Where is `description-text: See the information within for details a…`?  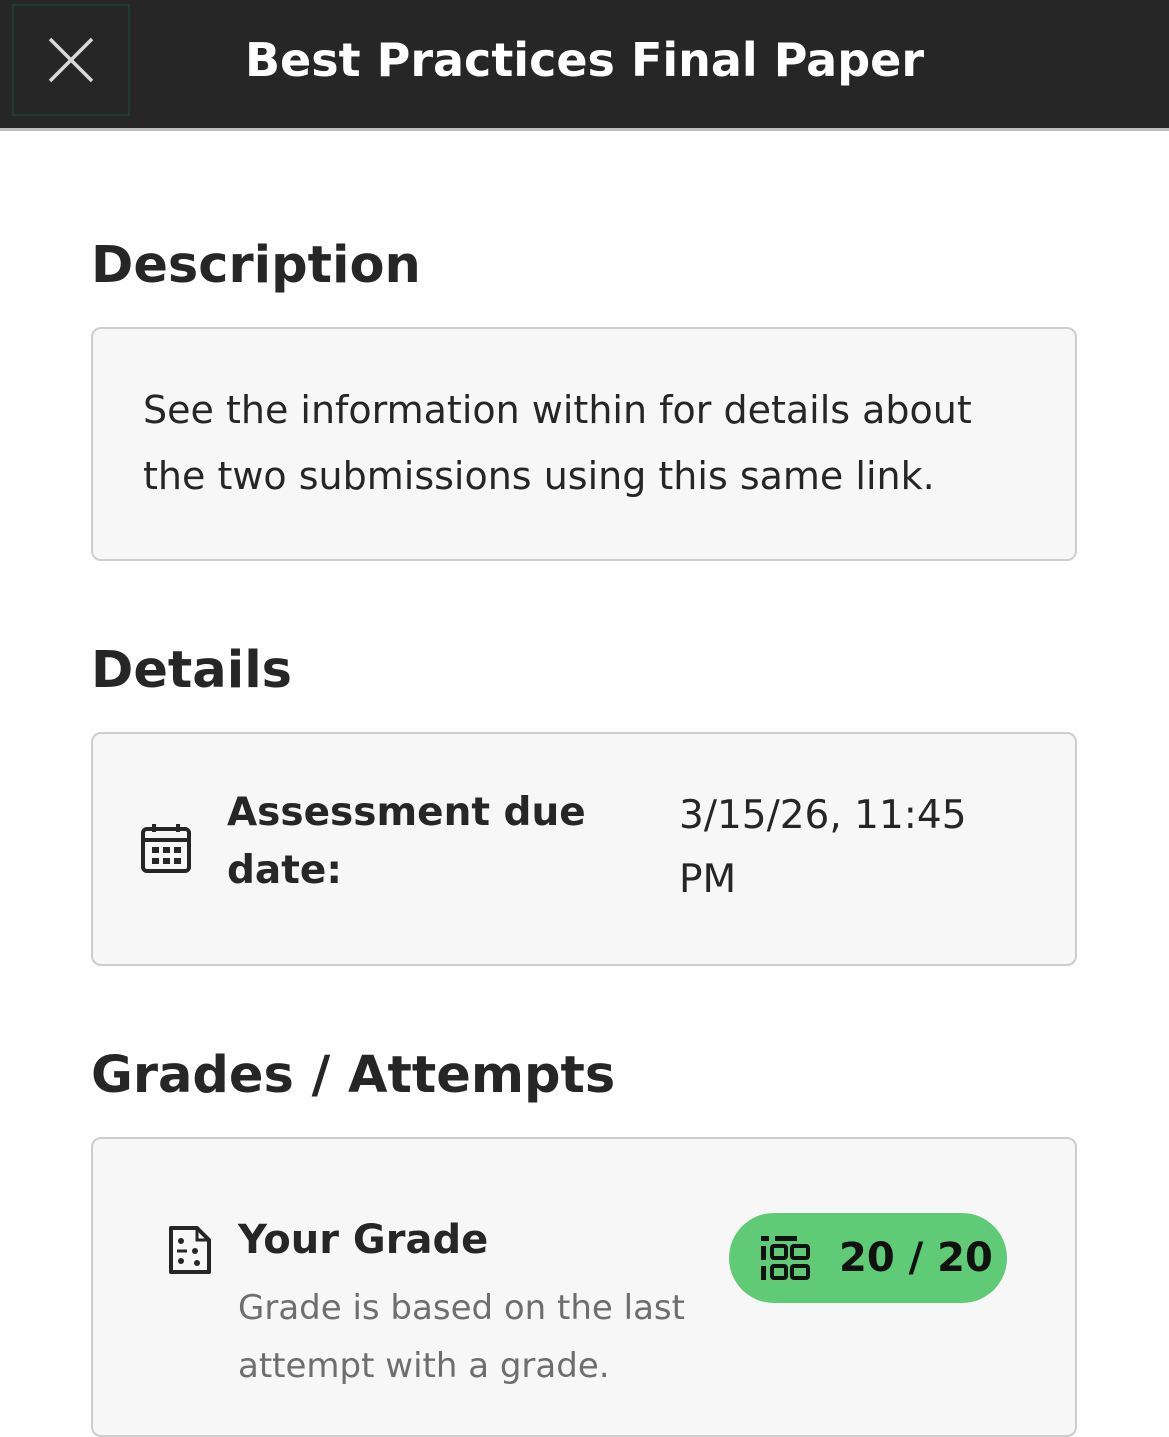
description-text: See the information within for details a… is located at coordinates (557, 443).